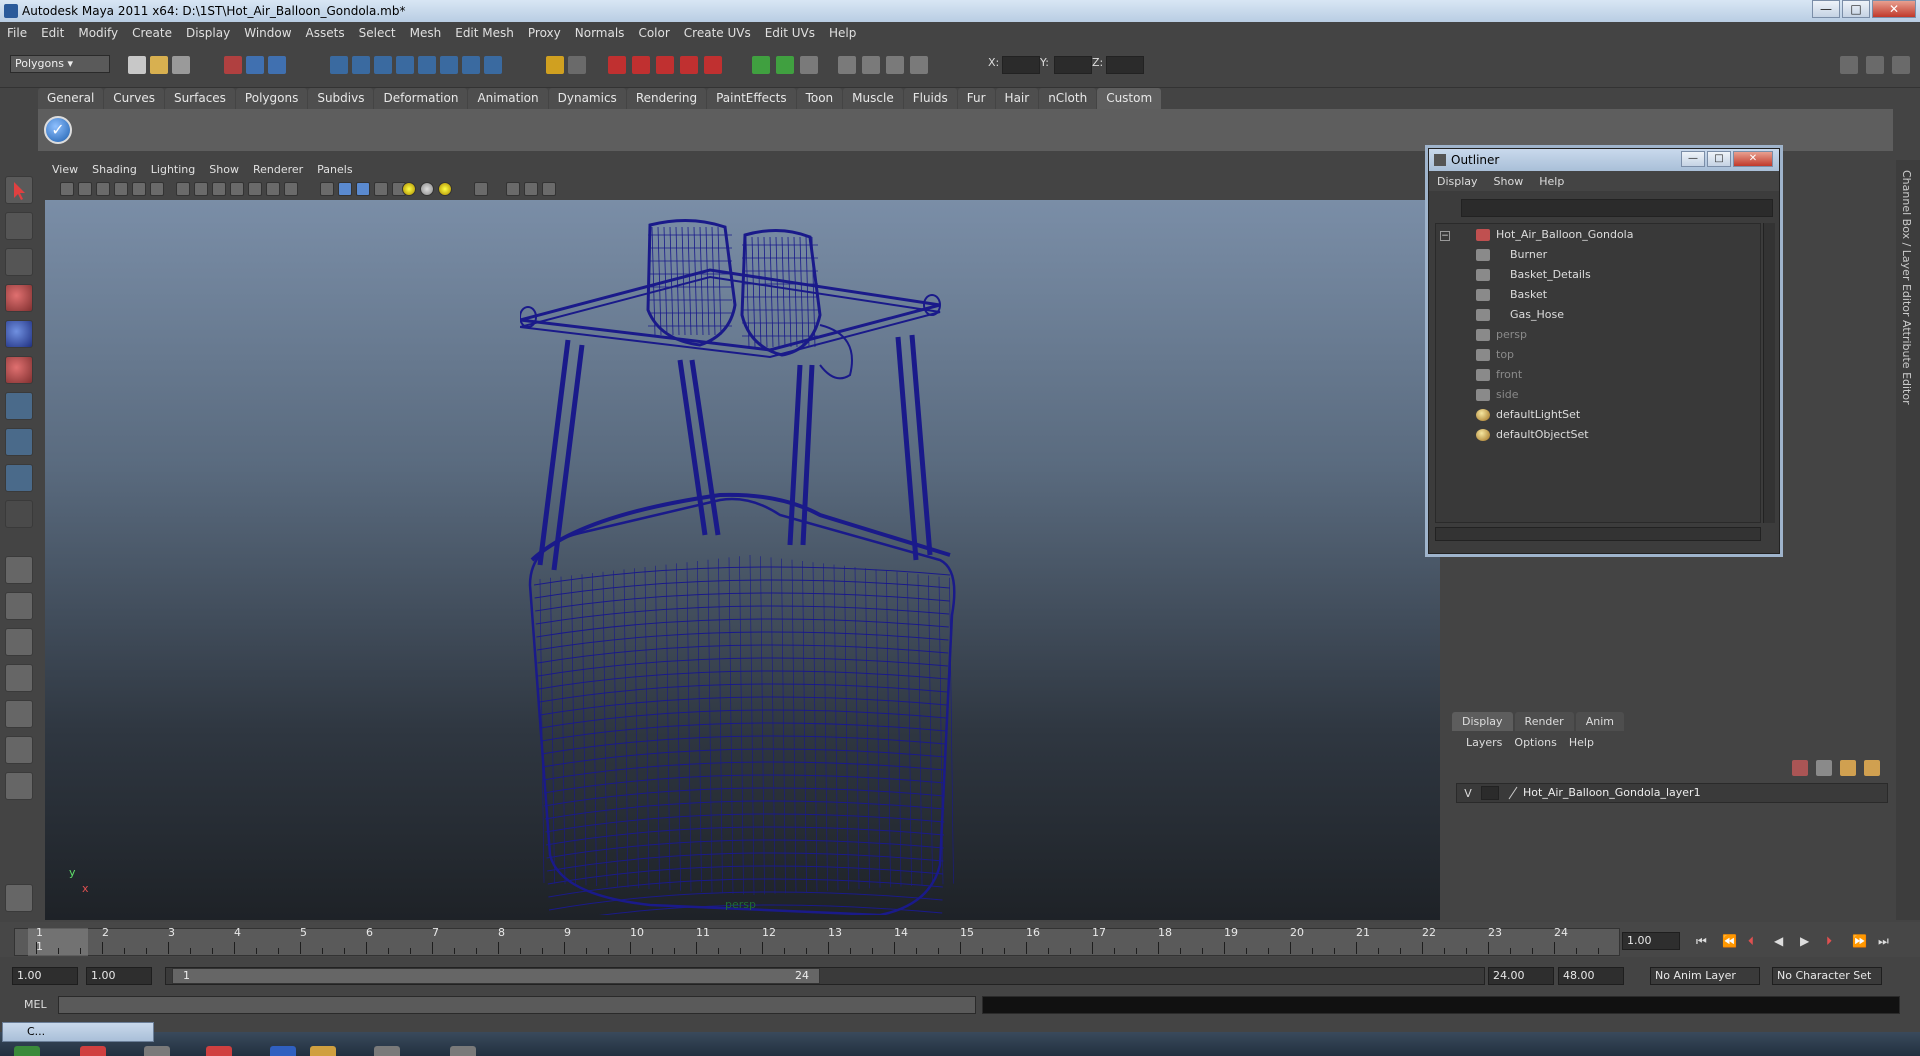 The height and width of the screenshot is (1056, 1920). What do you see at coordinates (713, 65) in the screenshot?
I see `render-view-icon` at bounding box center [713, 65].